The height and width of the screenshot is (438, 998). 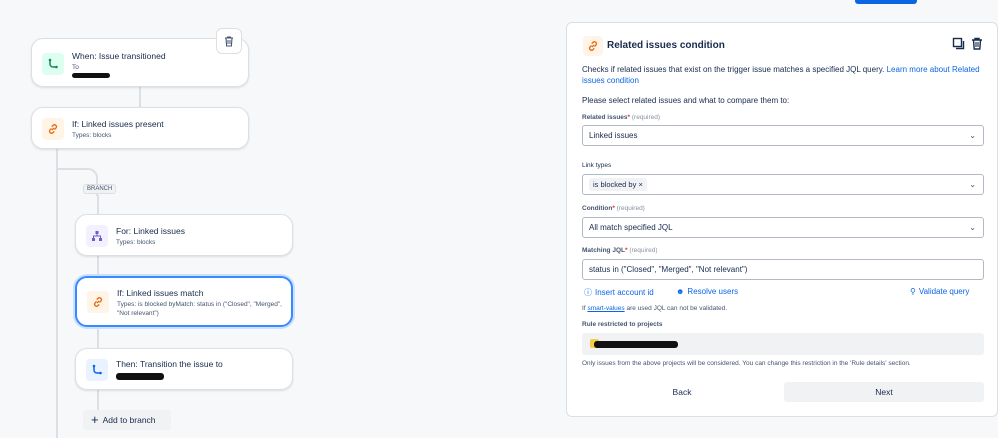 I want to click on related-issues-label: Related issues* (required), so click(x=621, y=117).